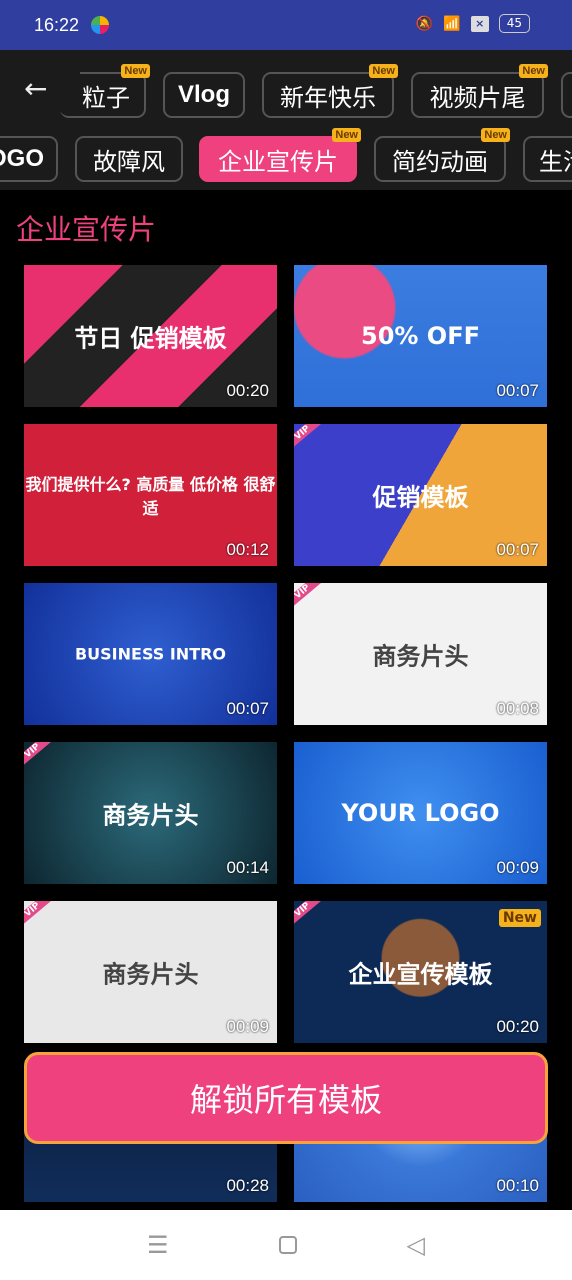  I want to click on category-chip-active: 企业宣传片 New, so click(280, 155).